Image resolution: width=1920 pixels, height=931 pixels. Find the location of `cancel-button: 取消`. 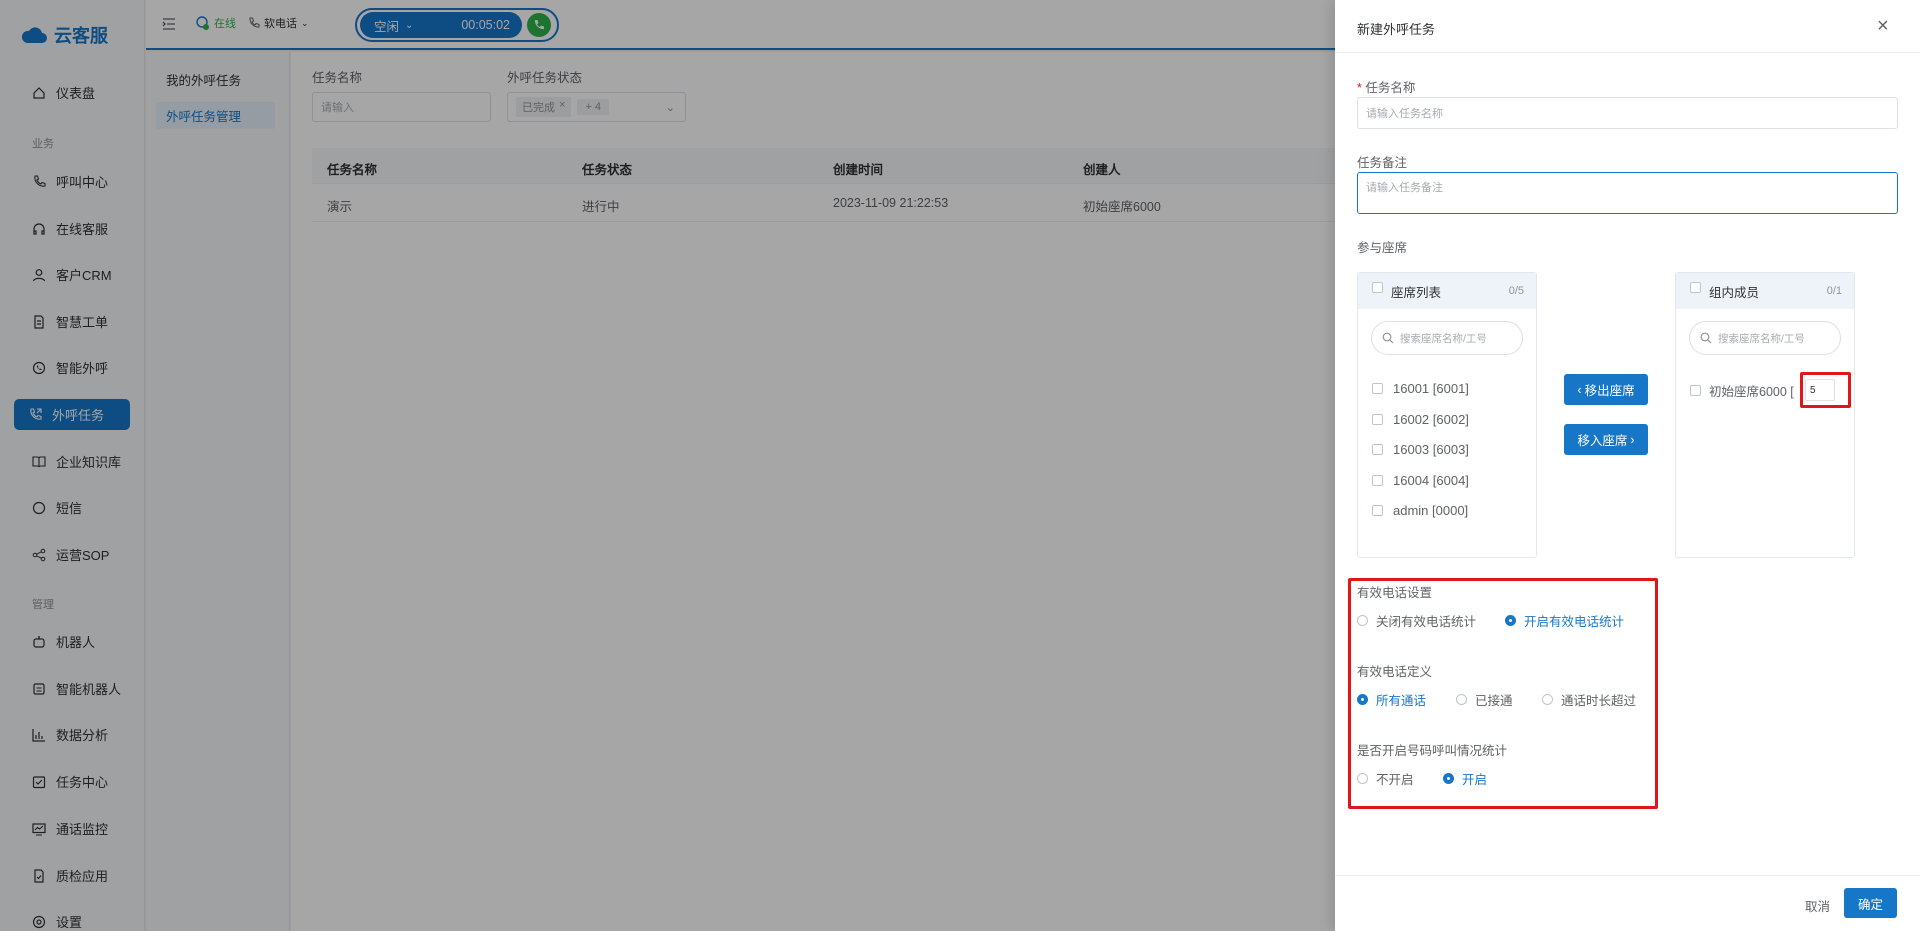

cancel-button: 取消 is located at coordinates (1817, 905).